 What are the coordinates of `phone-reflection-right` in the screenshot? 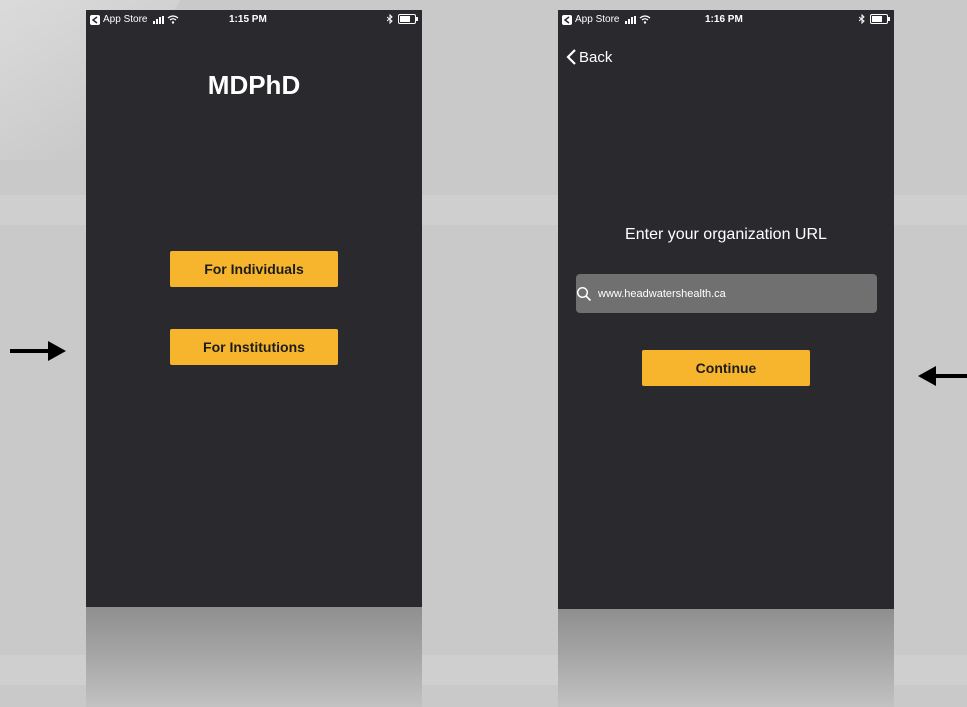 It's located at (726, 658).